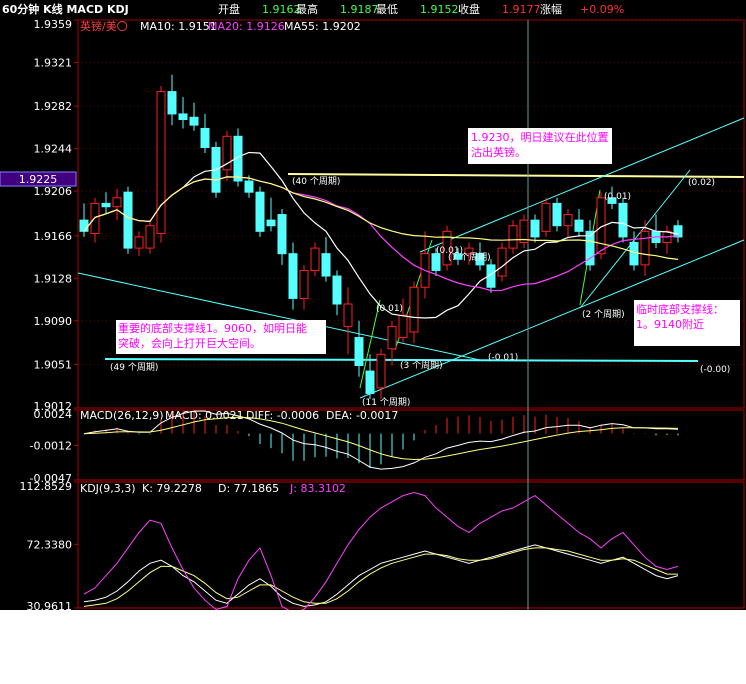 The height and width of the screenshot is (684, 746). Describe the element at coordinates (53, 414) in the screenshot. I see `y-tick-label: 0.0024` at that location.